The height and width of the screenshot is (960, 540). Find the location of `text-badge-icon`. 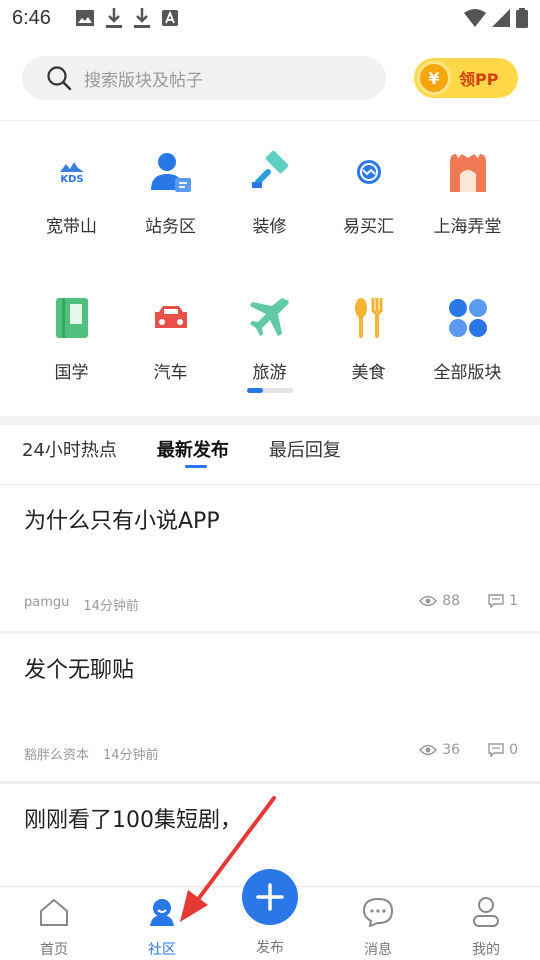

text-badge-icon is located at coordinates (170, 18).